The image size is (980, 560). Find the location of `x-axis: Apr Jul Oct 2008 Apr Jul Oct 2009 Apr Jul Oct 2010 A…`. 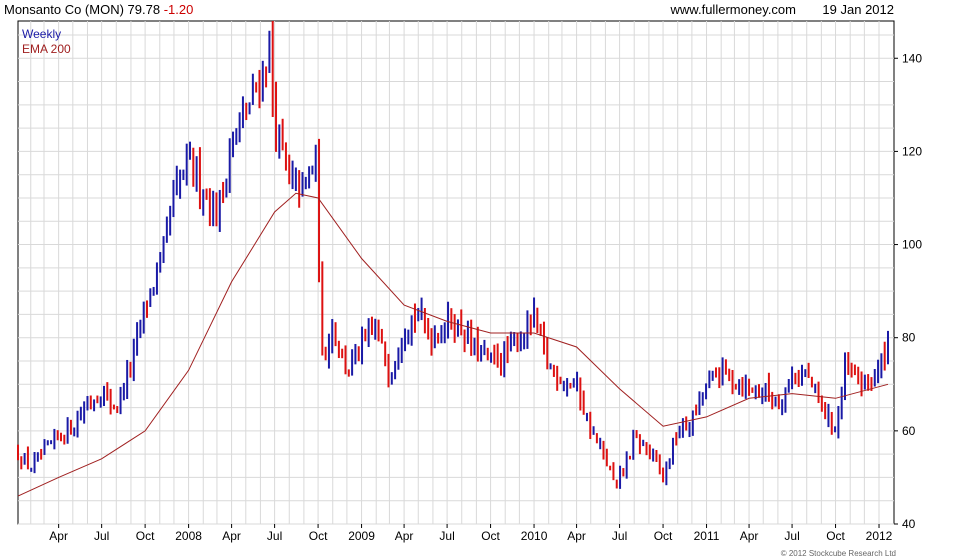

x-axis: Apr Jul Oct 2008 Apr Jul Oct 2009 Apr Jul Oct 2010 A… is located at coordinates (471, 533).